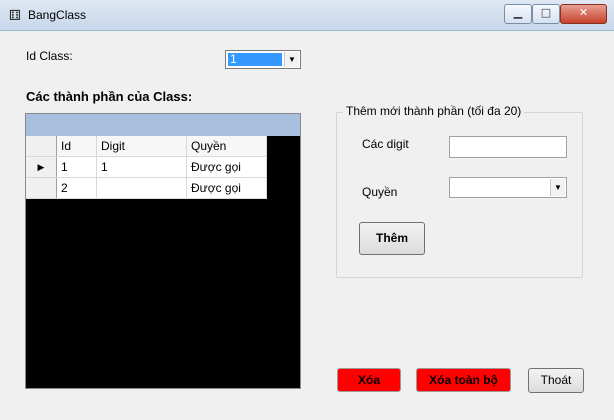  What do you see at coordinates (41, 146) in the screenshot?
I see `grid-corner-cell` at bounding box center [41, 146].